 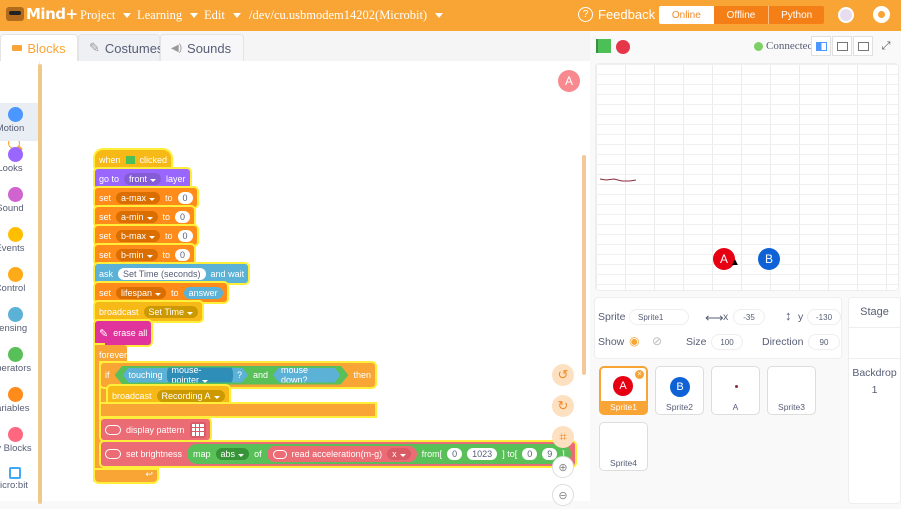 What do you see at coordinates (111, 354) in the screenshot?
I see `forever-block: forever` at bounding box center [111, 354].